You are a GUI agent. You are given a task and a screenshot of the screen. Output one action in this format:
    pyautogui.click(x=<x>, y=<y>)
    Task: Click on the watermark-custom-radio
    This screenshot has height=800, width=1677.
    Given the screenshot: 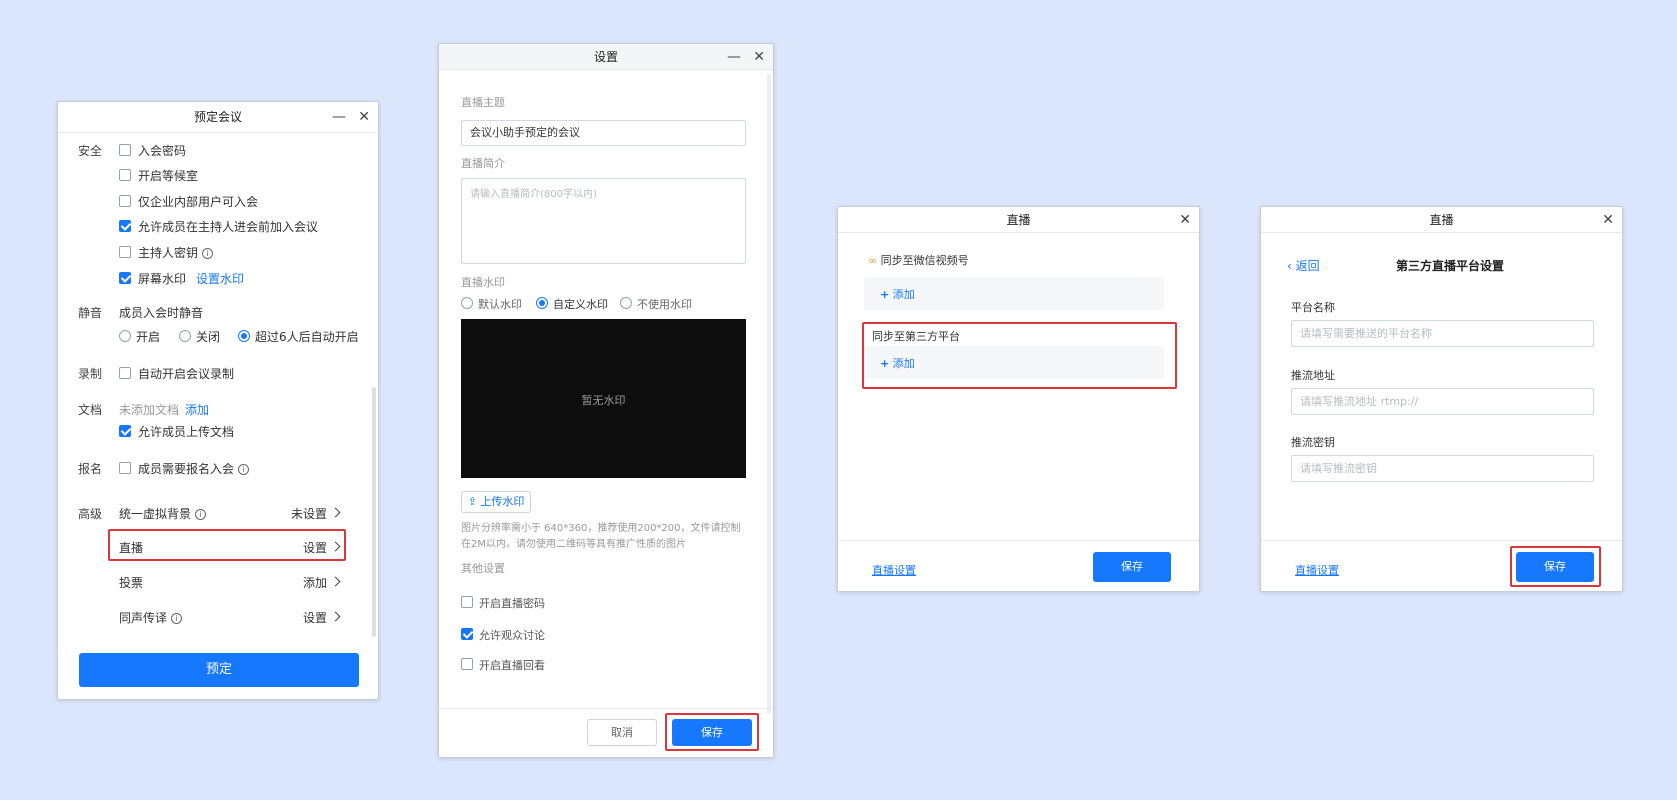 What is the action you would take?
    pyautogui.click(x=542, y=303)
    